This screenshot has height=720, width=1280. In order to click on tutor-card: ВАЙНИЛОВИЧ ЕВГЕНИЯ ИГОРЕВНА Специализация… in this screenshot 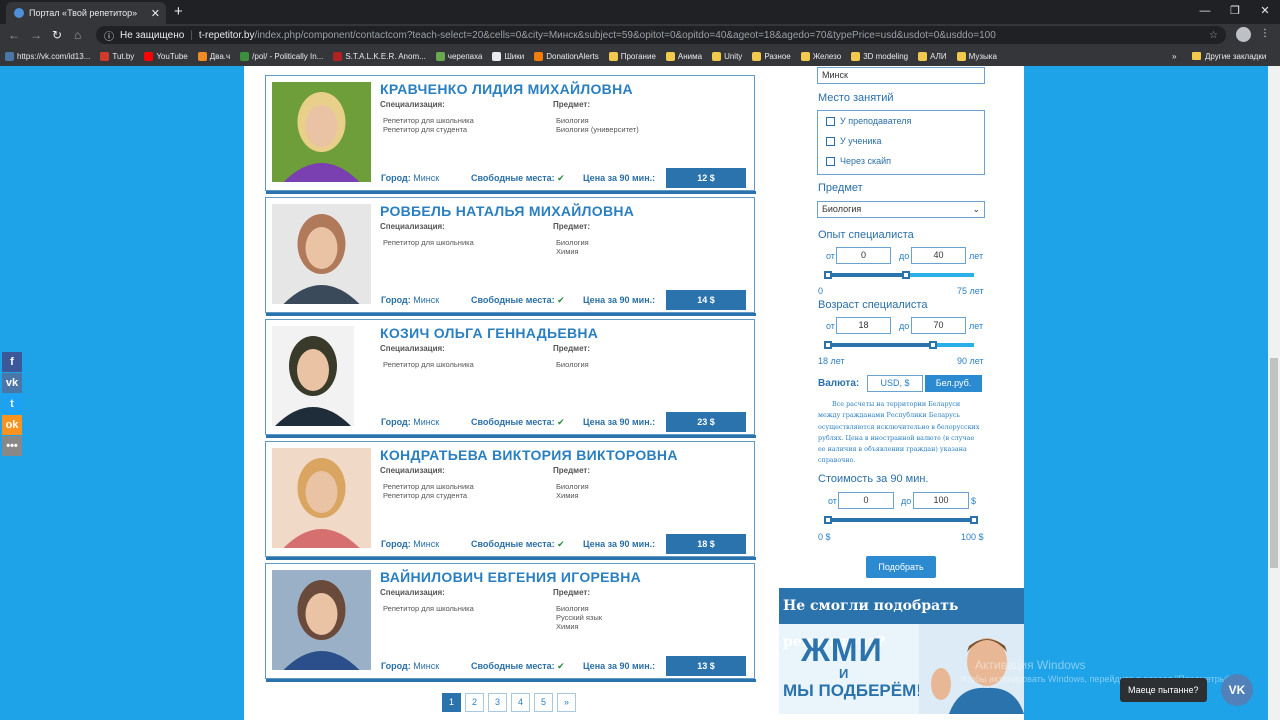, I will do `click(510, 622)`.